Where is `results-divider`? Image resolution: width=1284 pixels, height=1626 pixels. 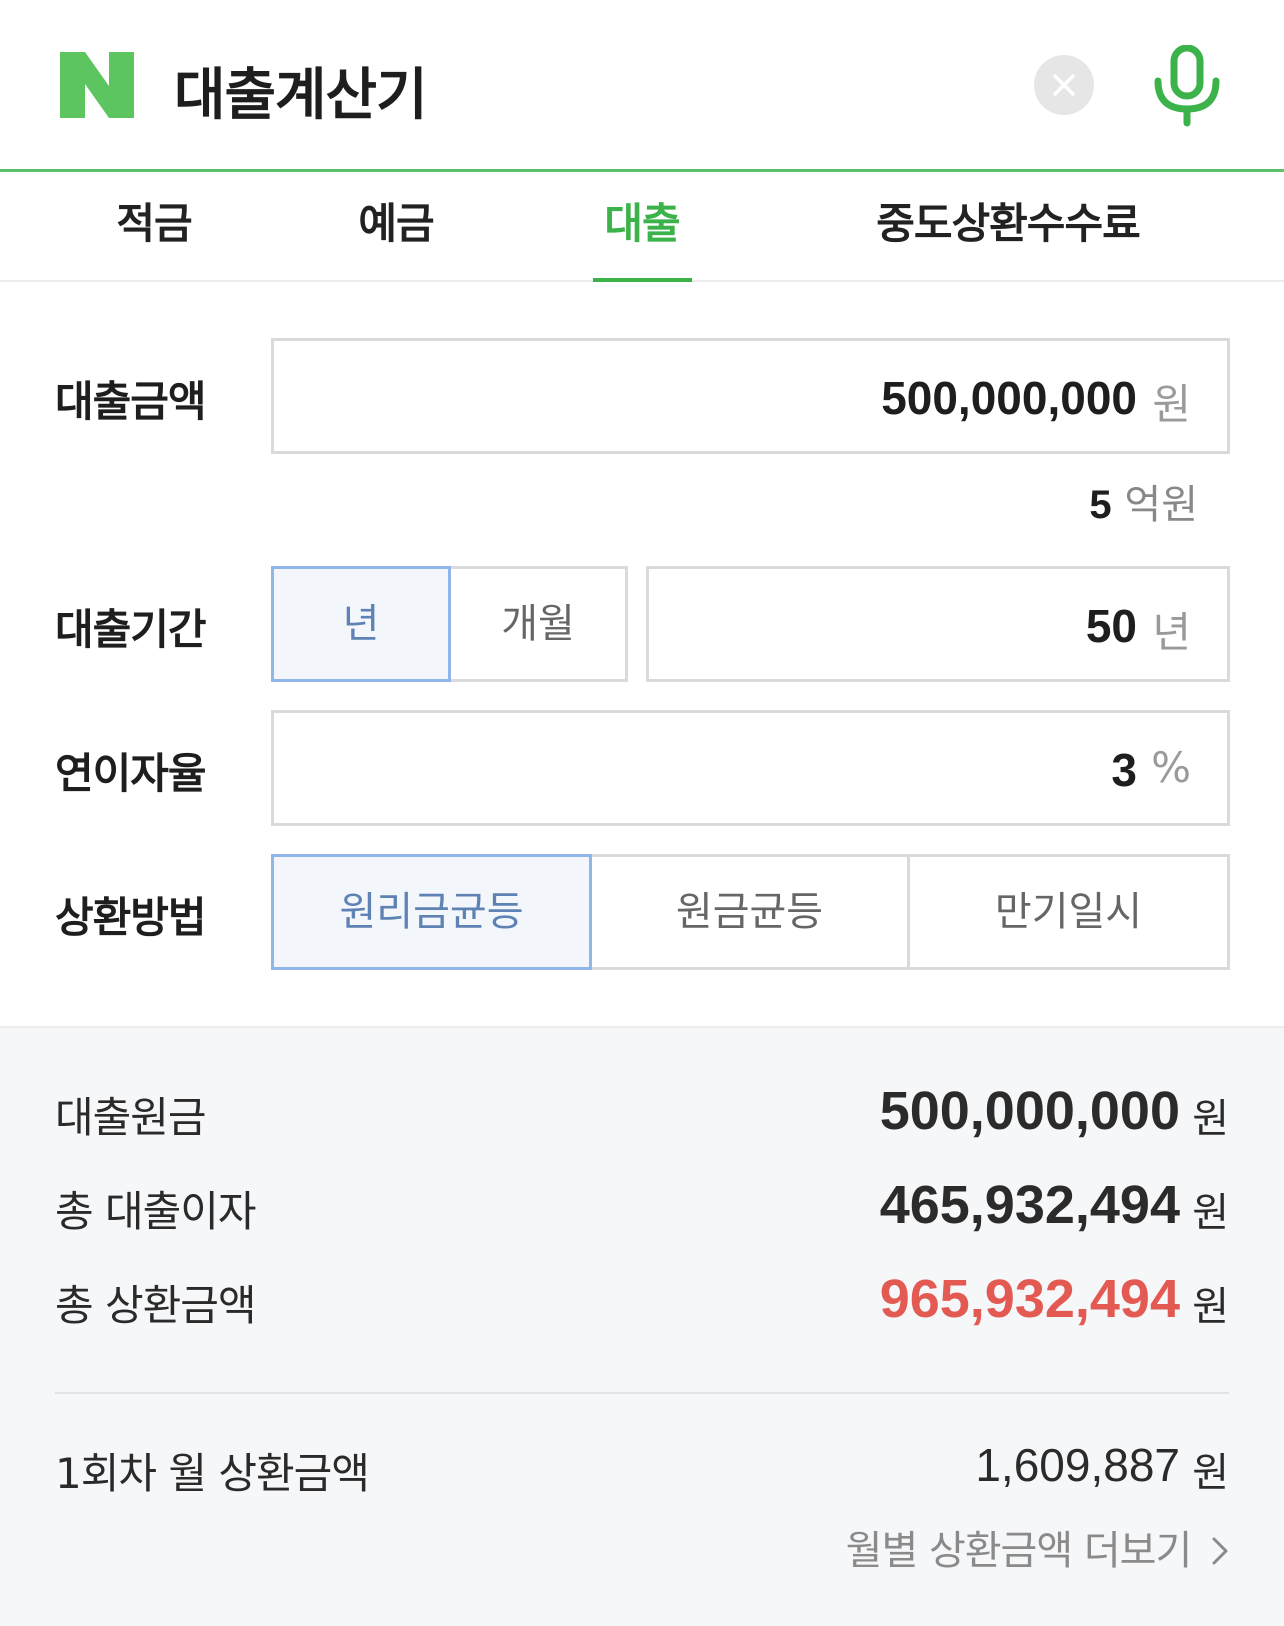
results-divider is located at coordinates (642, 1393).